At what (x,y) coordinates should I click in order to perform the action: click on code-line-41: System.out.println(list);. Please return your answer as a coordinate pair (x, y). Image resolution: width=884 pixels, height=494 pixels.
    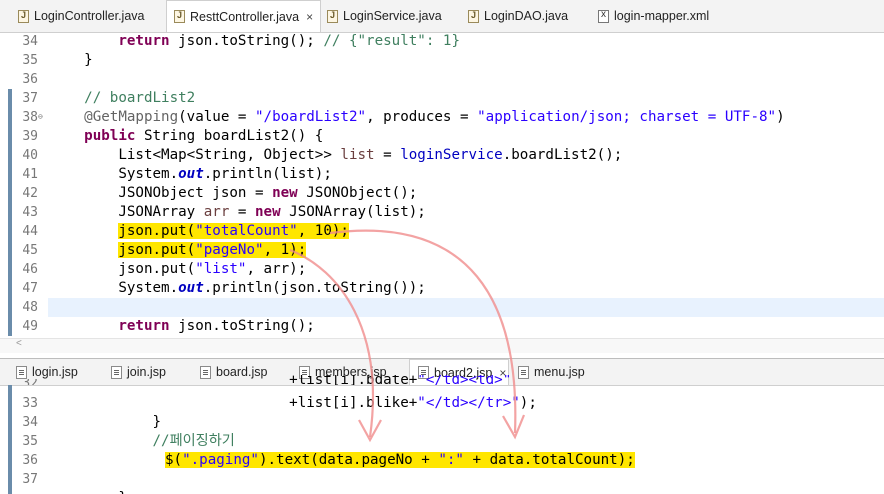
    Looking at the image, I should click on (191, 174).